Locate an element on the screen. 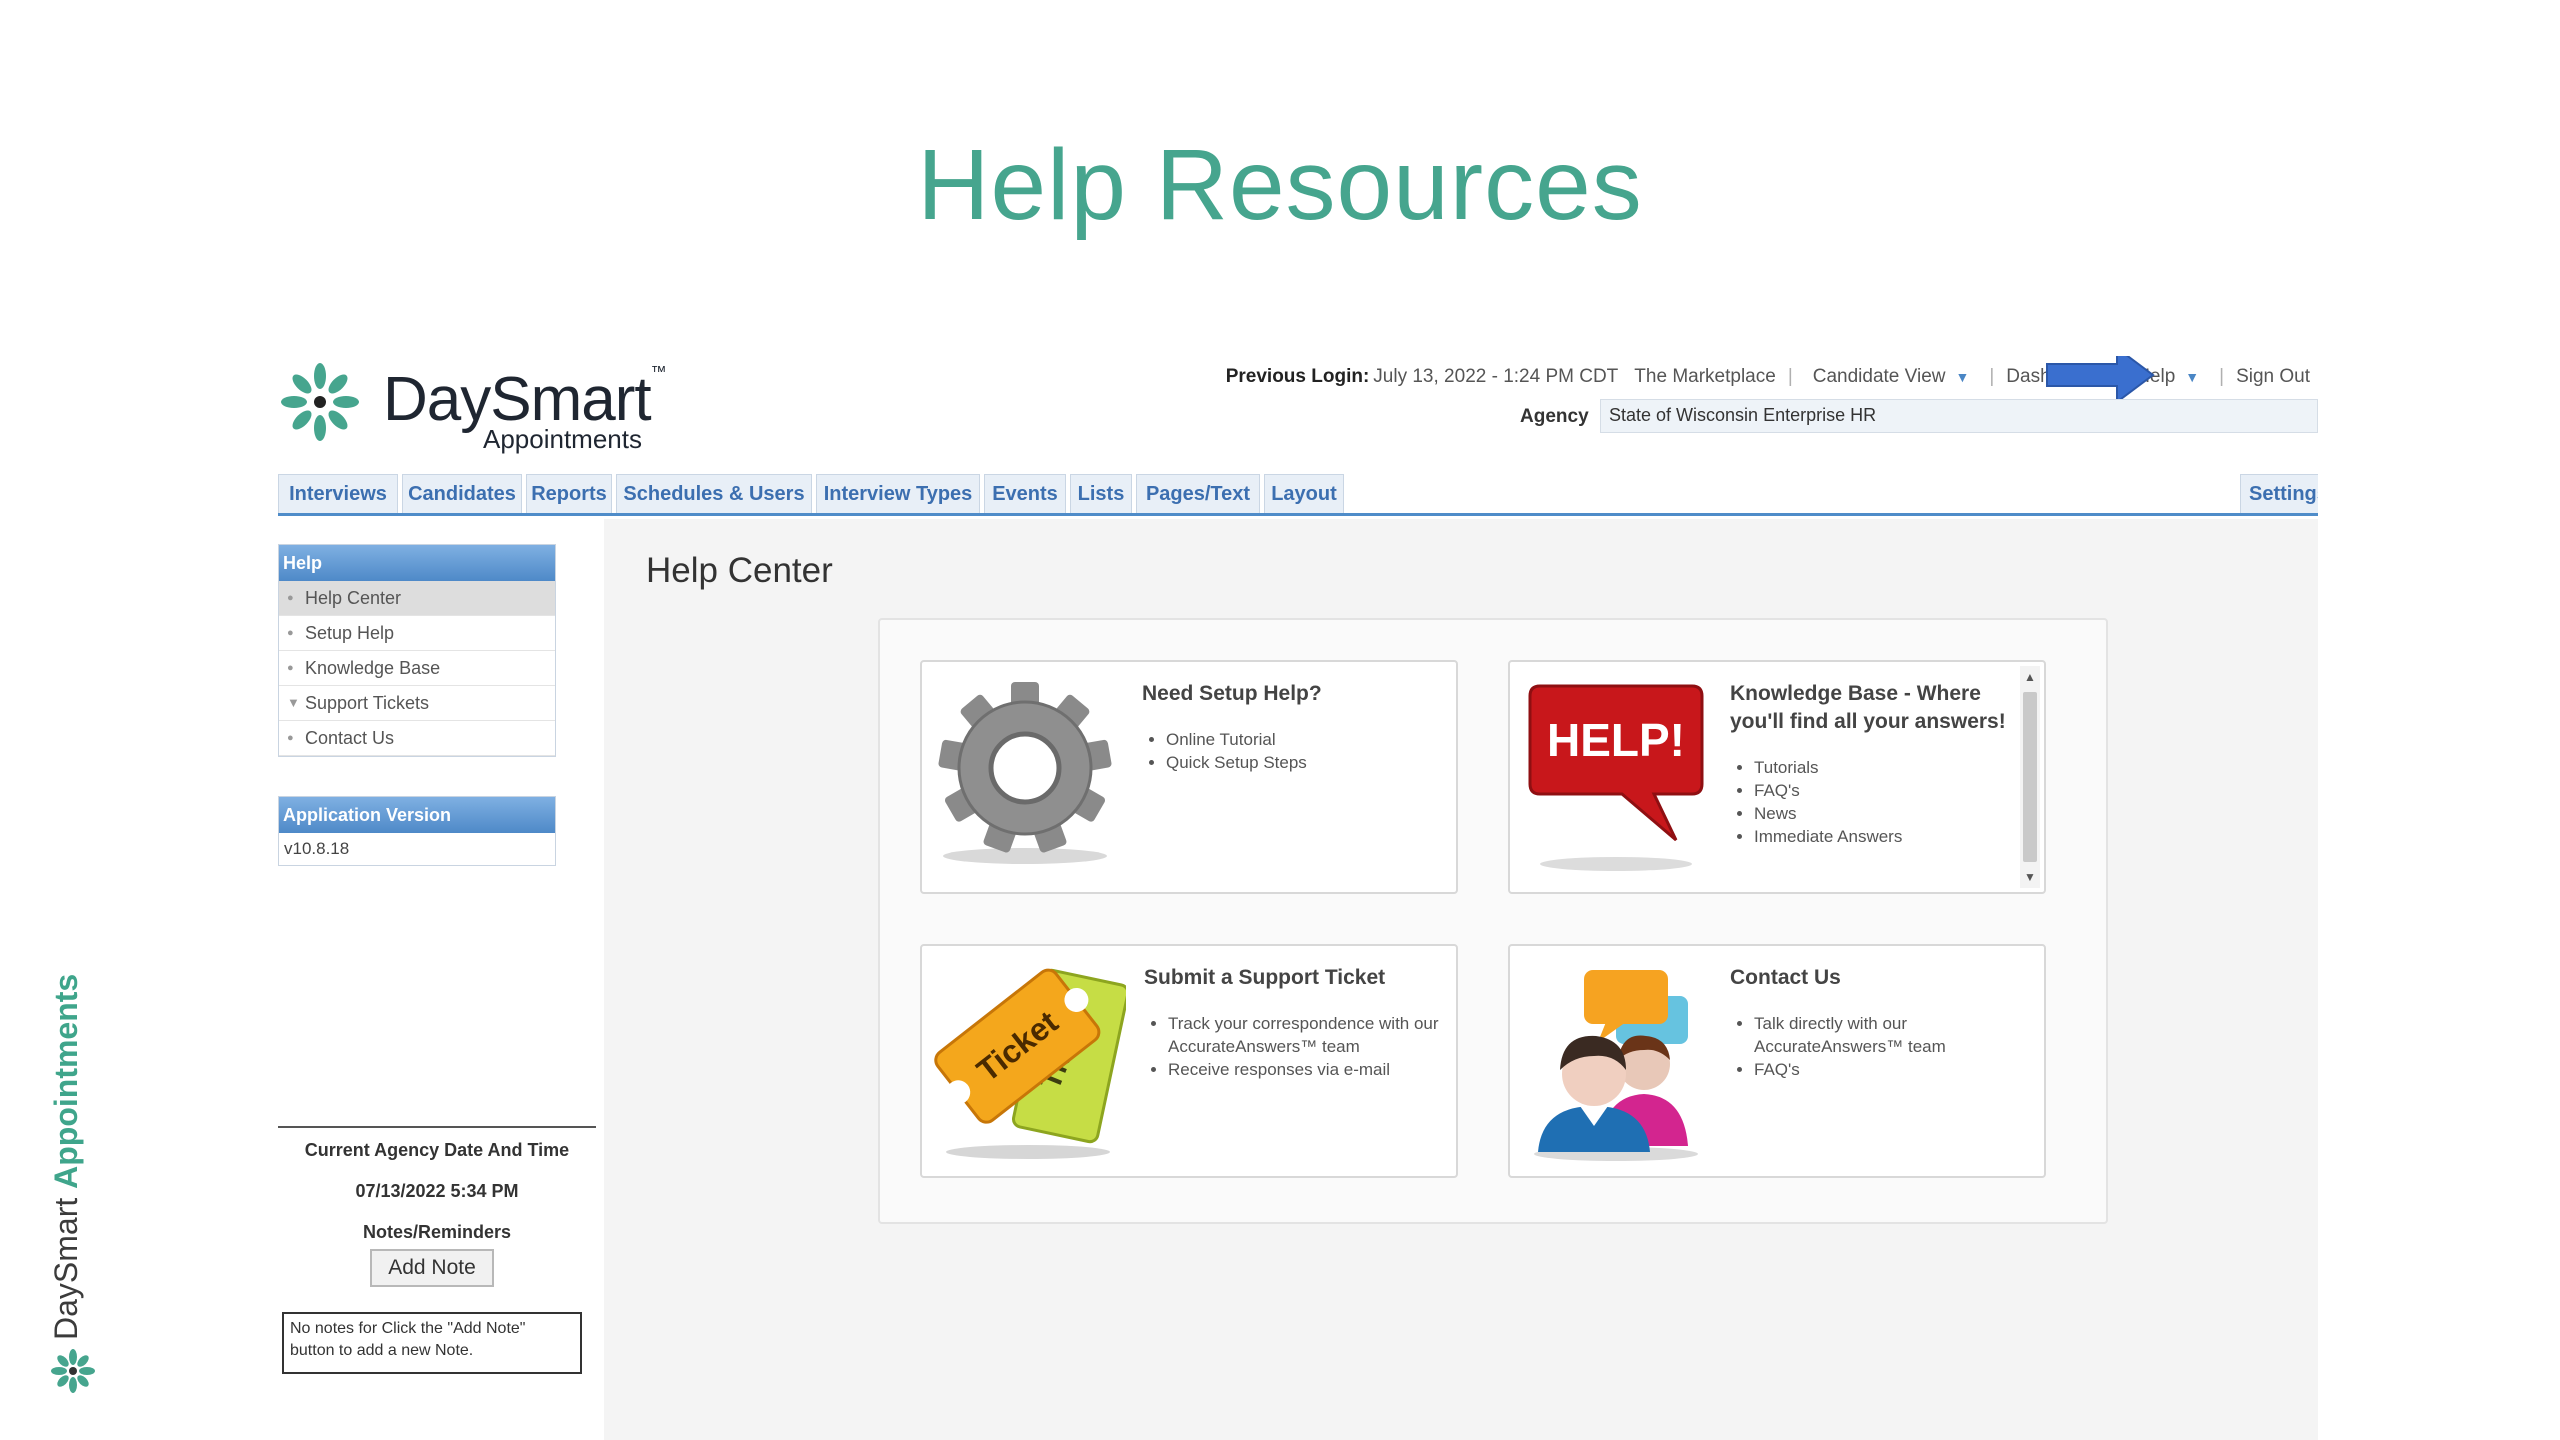 The height and width of the screenshot is (1440, 2560). card-title: Contact Us is located at coordinates (1785, 977).